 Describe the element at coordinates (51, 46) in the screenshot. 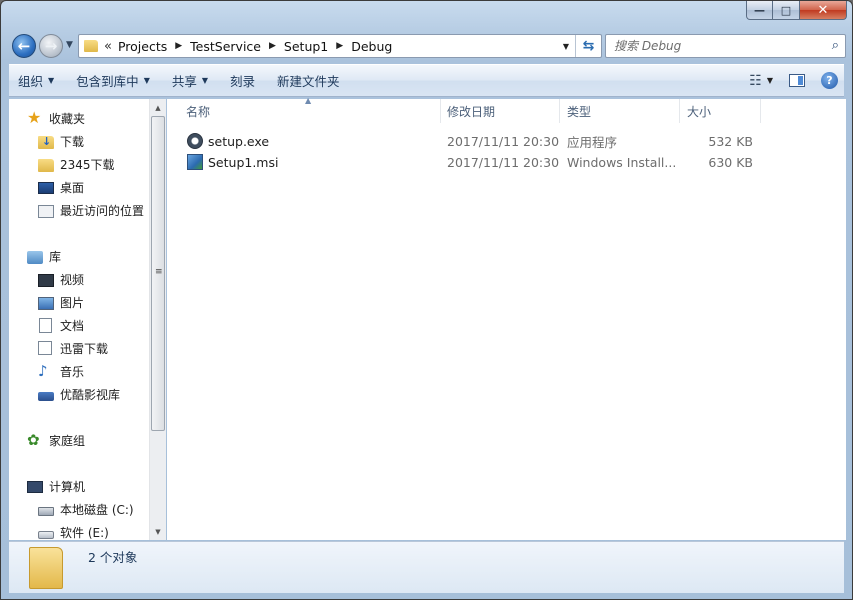

I see `forward-button: →` at that location.